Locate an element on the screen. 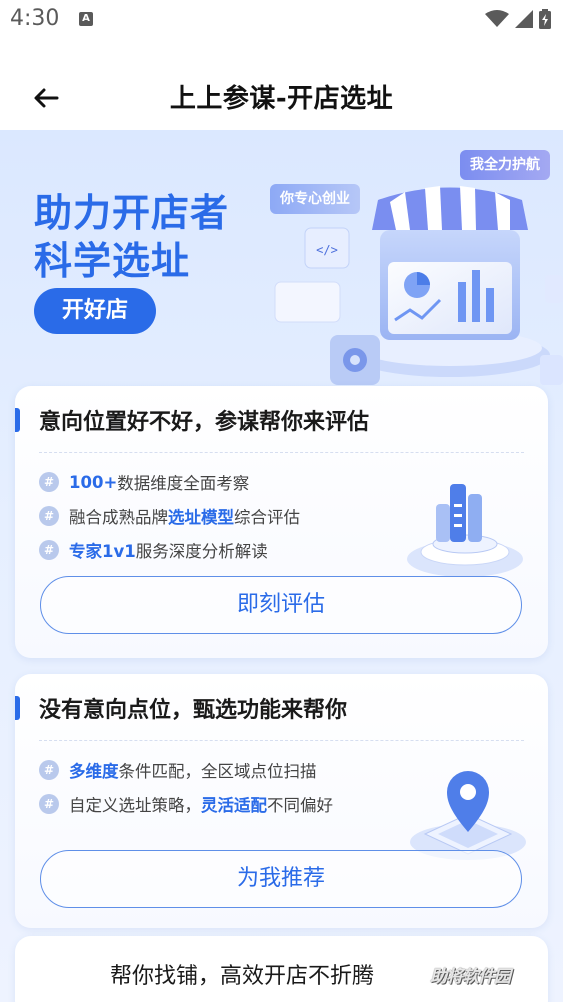  feature-item: # 自定义选址策略， 灵活适配 不同偏好 is located at coordinates (186, 804).